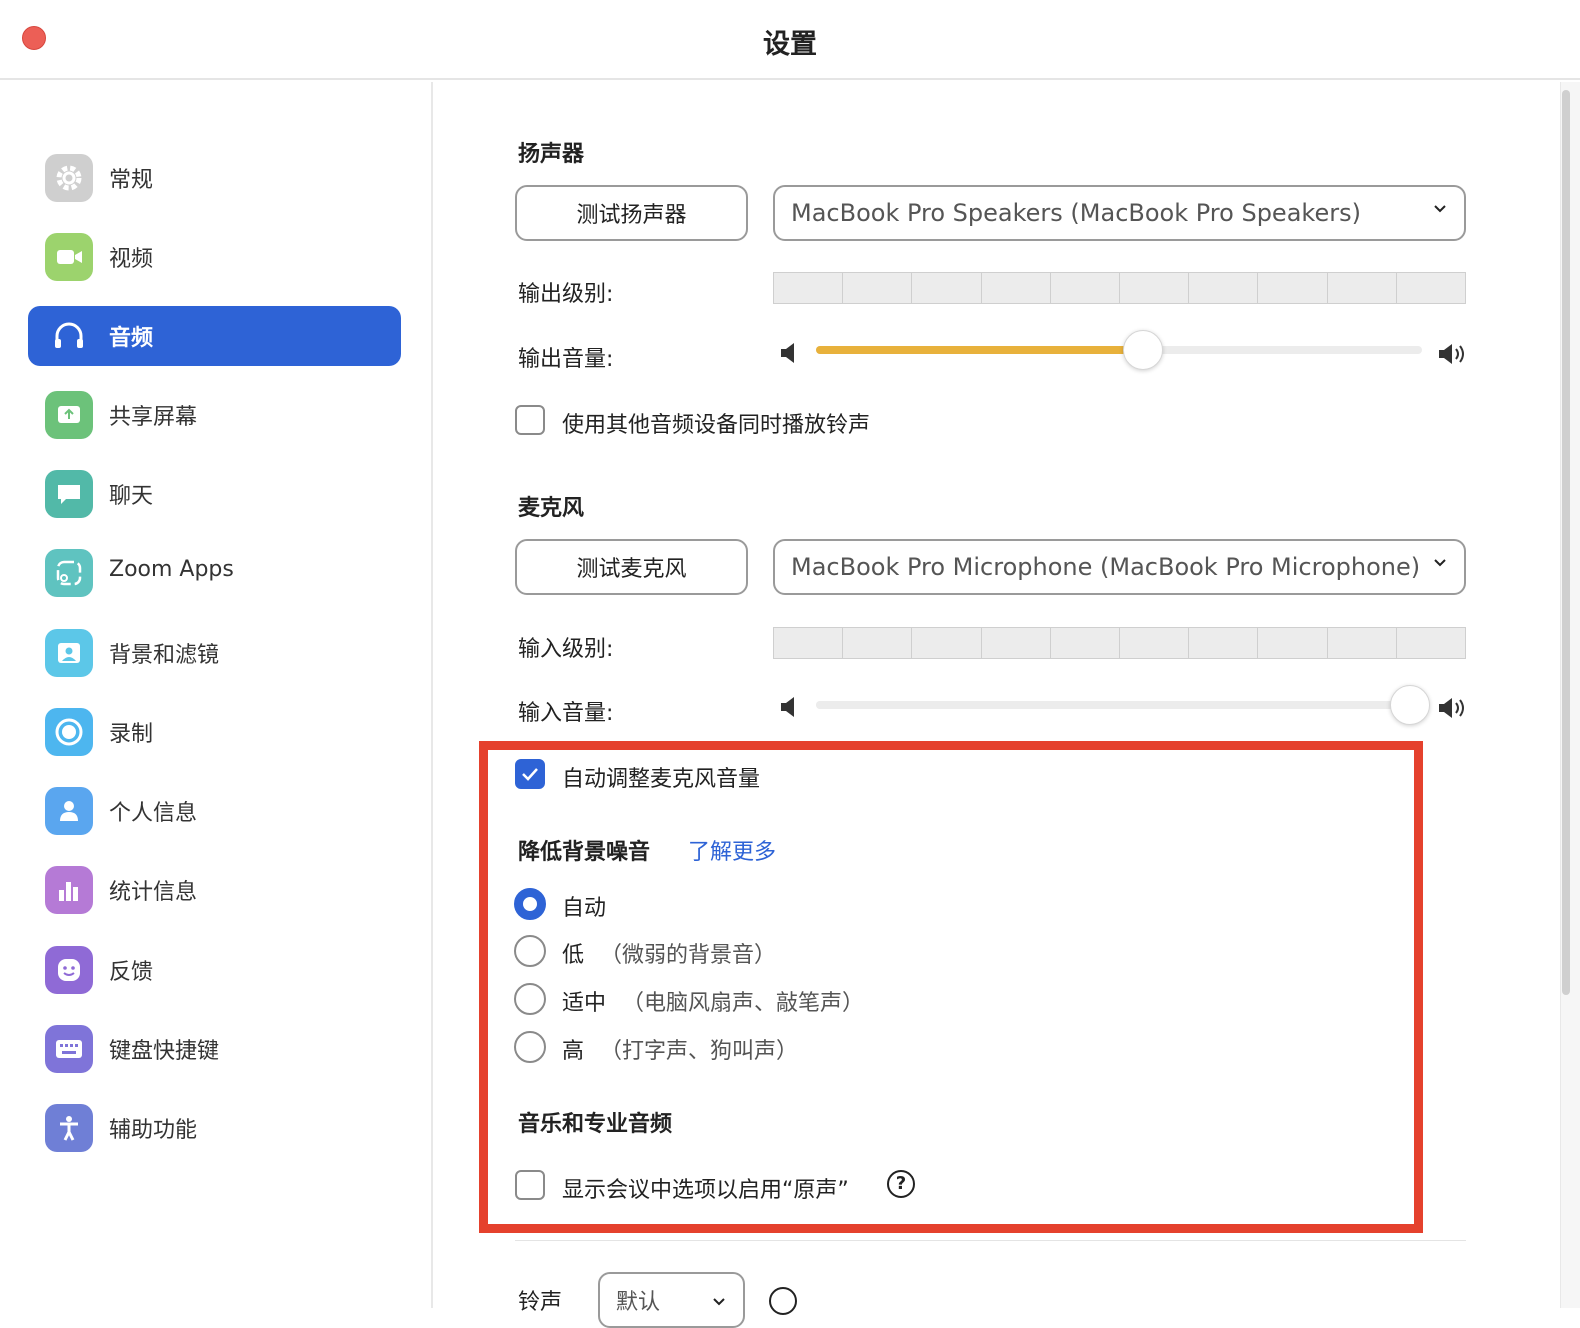 Image resolution: width=1580 pixels, height=1328 pixels. Describe the element at coordinates (530, 1185) in the screenshot. I see `original-sound-checkbox` at that location.